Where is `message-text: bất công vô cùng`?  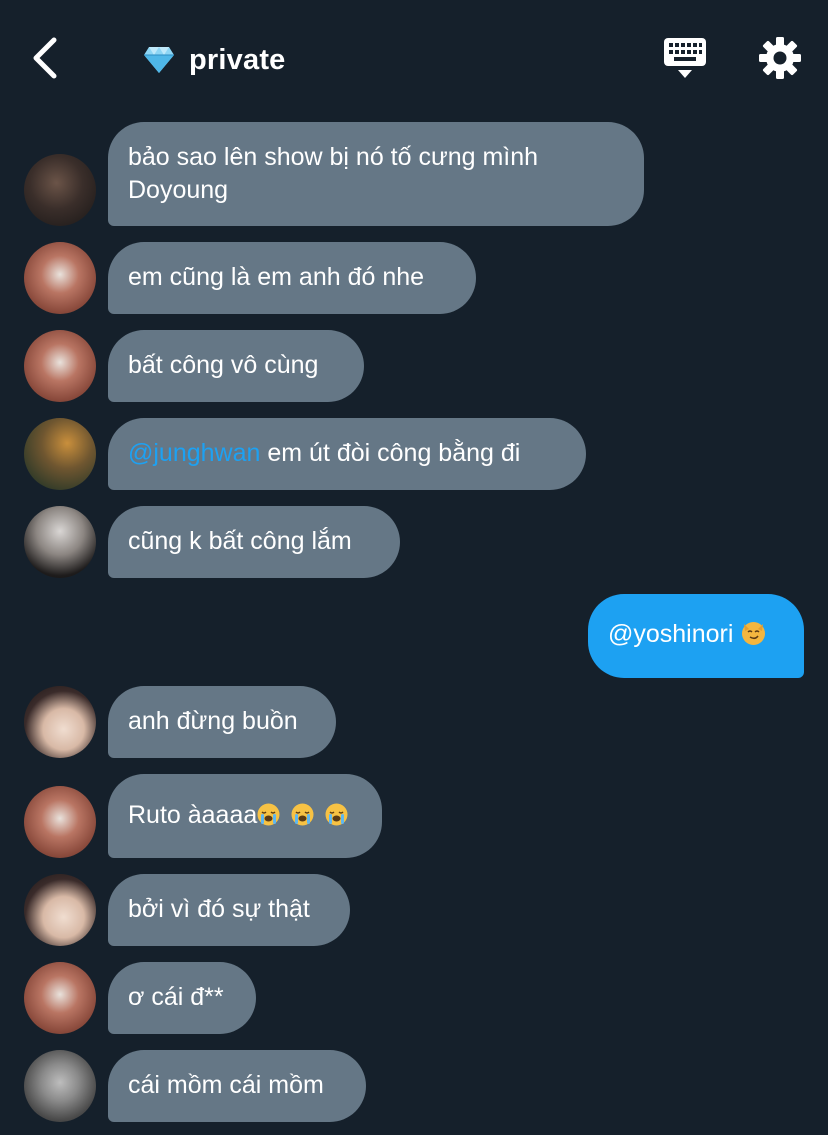
message-text: bất công vô cùng is located at coordinates (223, 365).